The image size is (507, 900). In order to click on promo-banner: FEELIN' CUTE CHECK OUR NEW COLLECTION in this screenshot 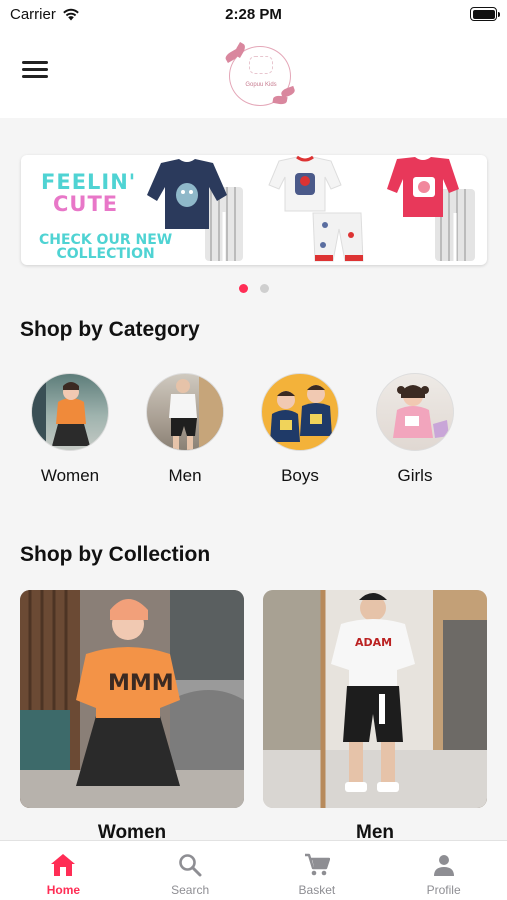, I will do `click(254, 210)`.